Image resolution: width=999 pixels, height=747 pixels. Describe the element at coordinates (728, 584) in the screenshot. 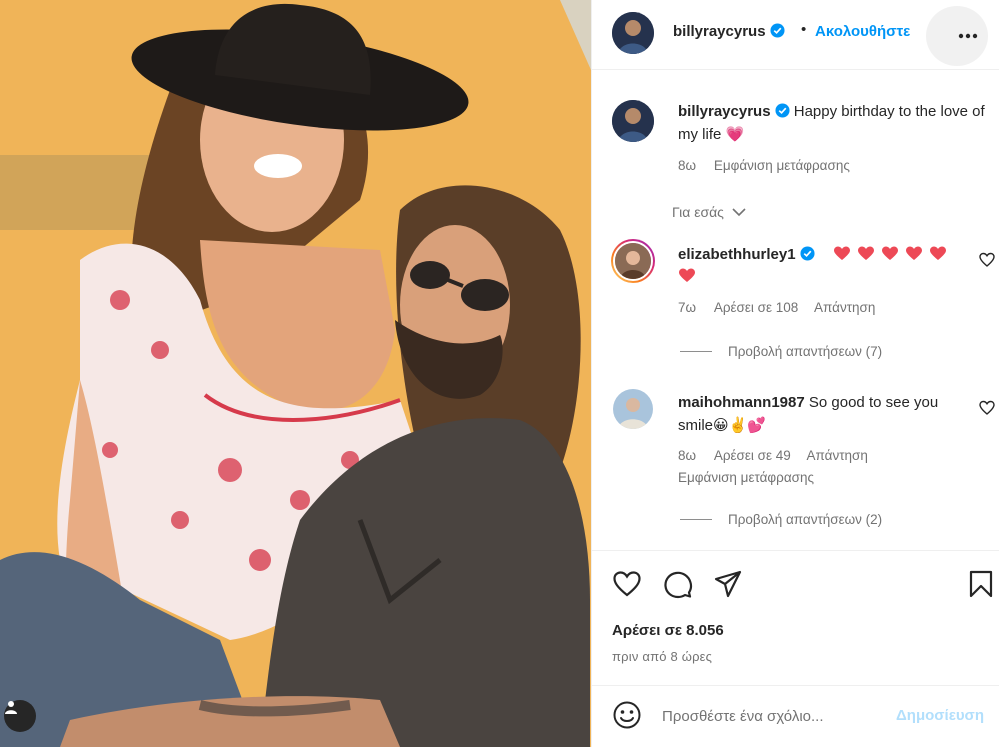

I see `share-icon` at that location.